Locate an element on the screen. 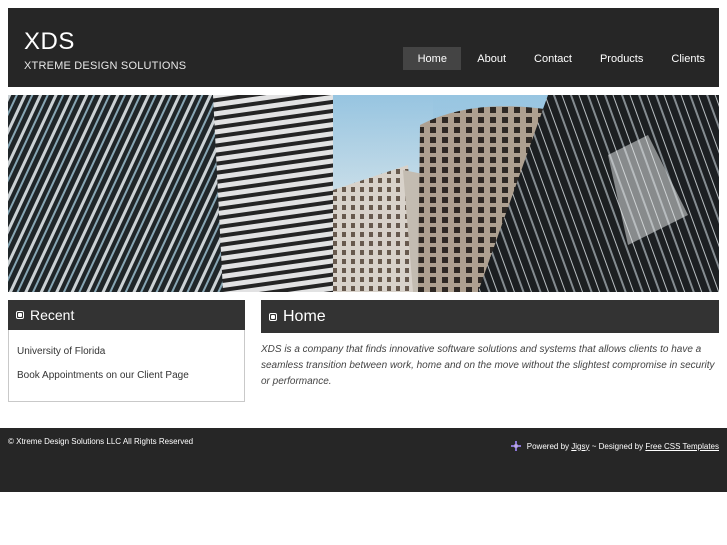 The height and width of the screenshot is (545, 727). page-title: Home is located at coordinates (304, 316).